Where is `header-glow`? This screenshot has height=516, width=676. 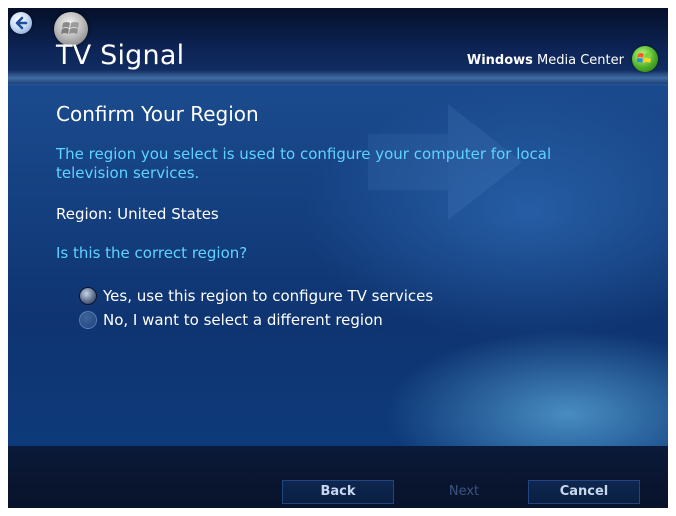 header-glow is located at coordinates (338, 78).